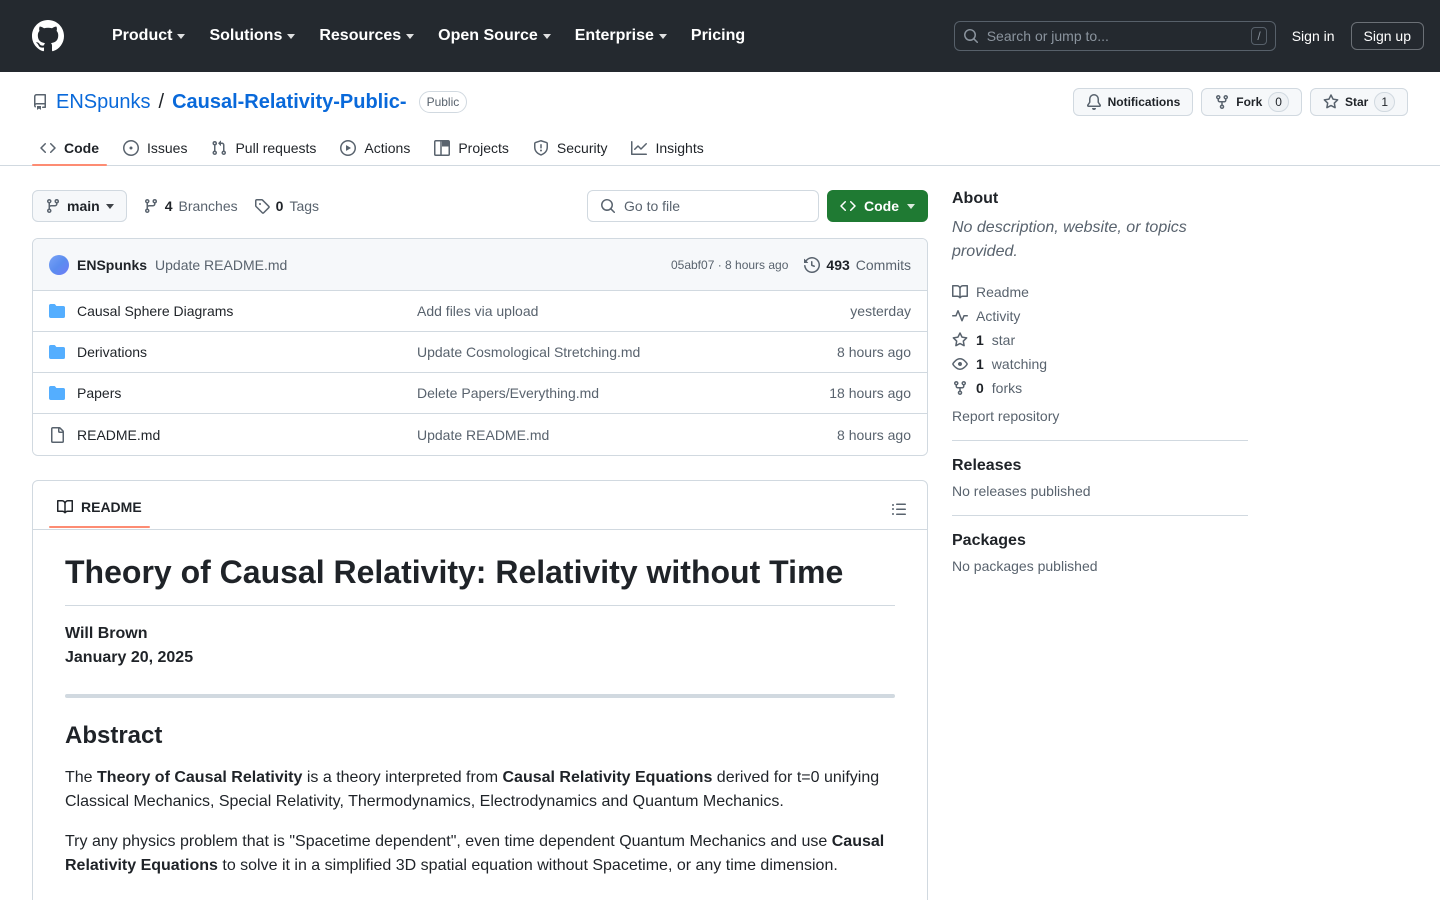 The width and height of the screenshot is (1440, 900). I want to click on global-nav-item-resources: Resources, so click(366, 36).